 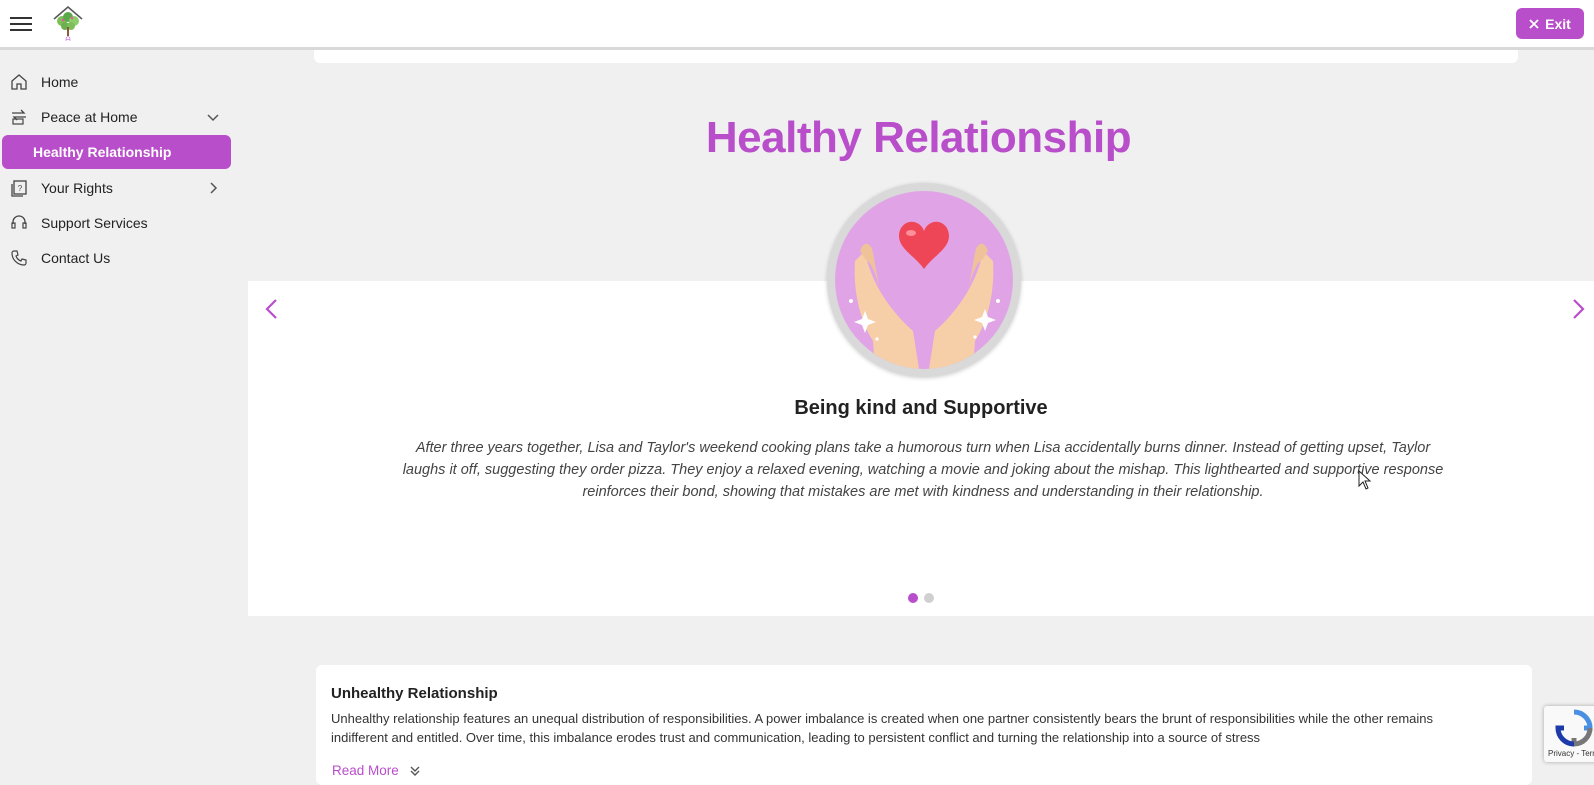 What do you see at coordinates (19, 117) in the screenshot?
I see `peace-icon` at bounding box center [19, 117].